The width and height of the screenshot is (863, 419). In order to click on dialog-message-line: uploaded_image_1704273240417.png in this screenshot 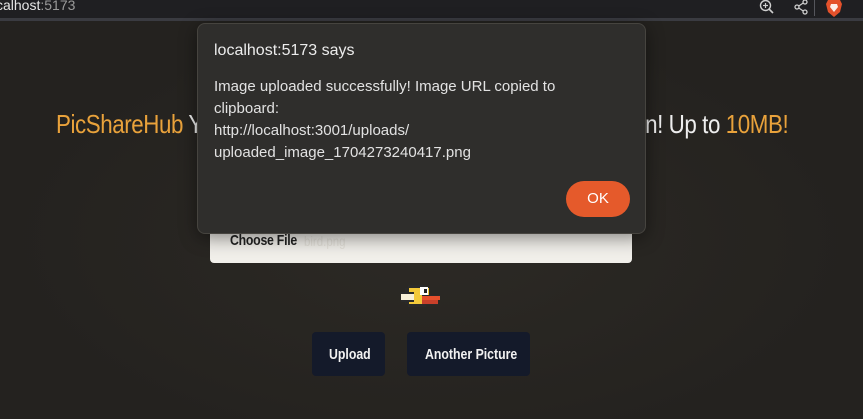, I will do `click(342, 152)`.